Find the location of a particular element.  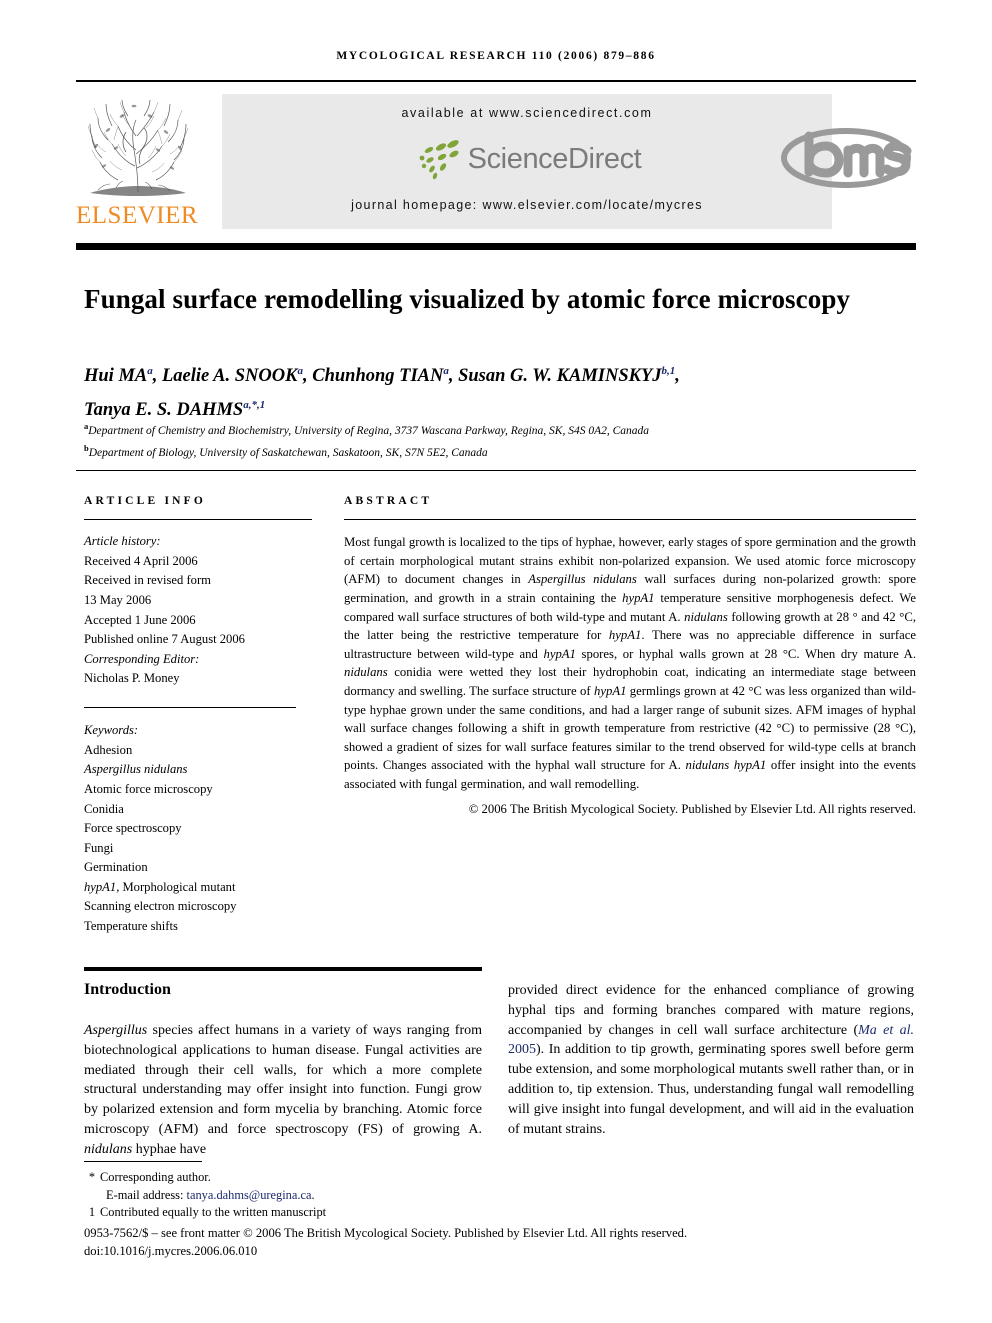

corresponding-editor-label: Corresponding Editor: is located at coordinates (142, 658).